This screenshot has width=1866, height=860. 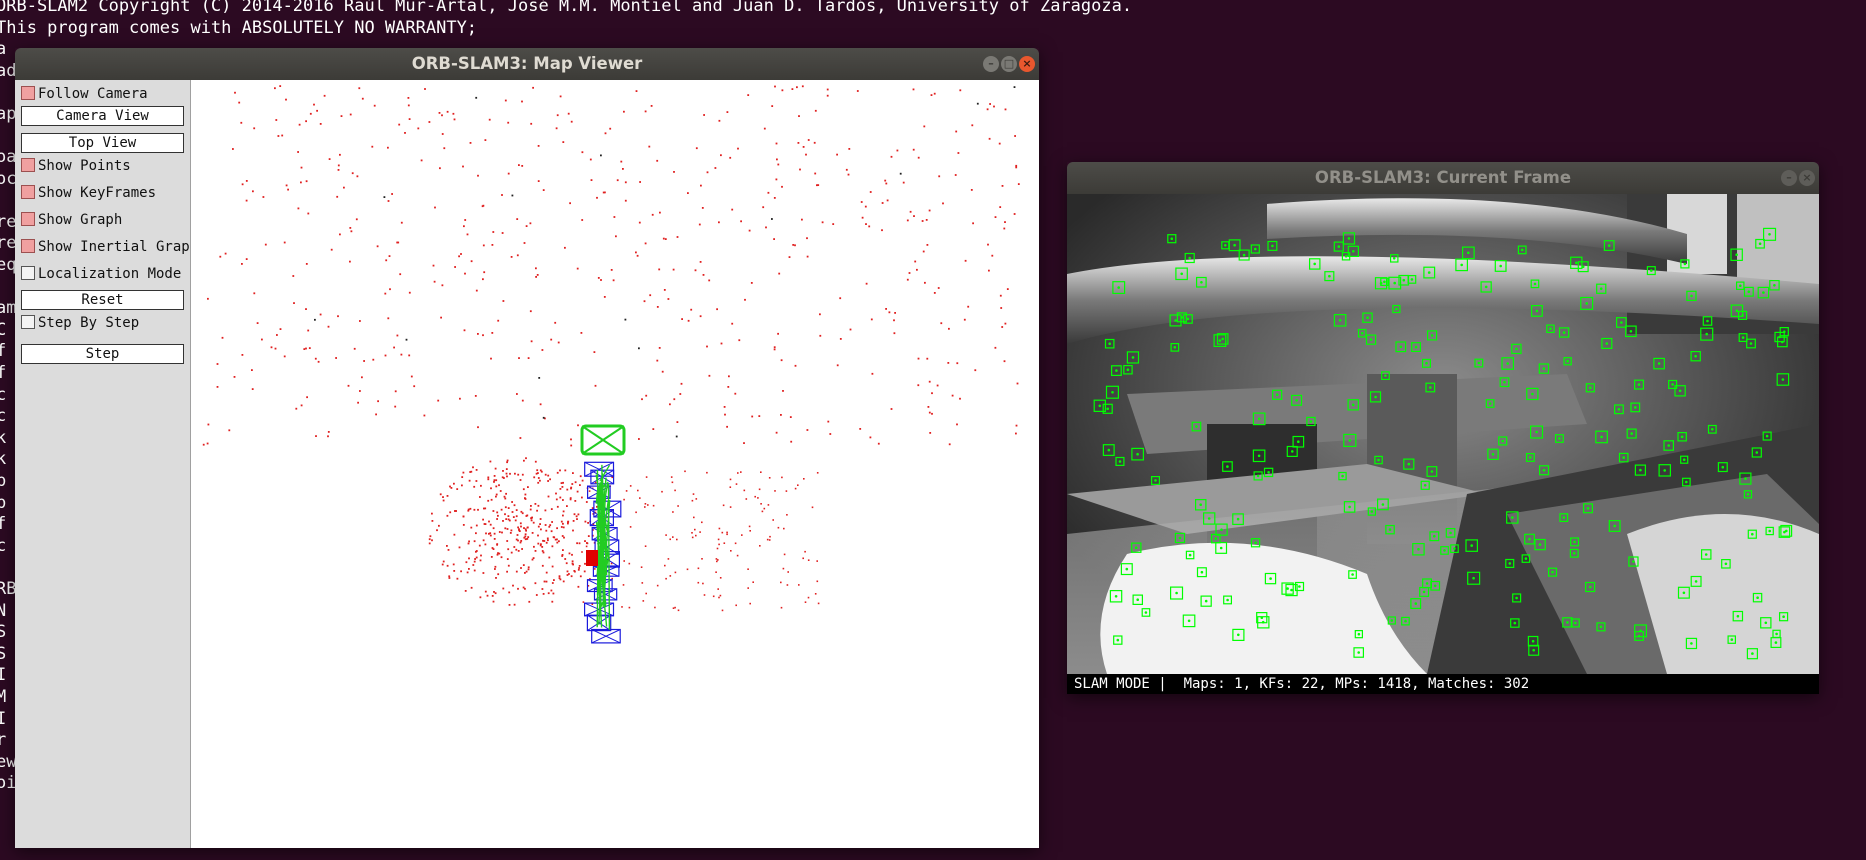 I want to click on map-viewer-titlebar: ORB-SLAM3: Map Viewer – □ ×, so click(x=527, y=64).